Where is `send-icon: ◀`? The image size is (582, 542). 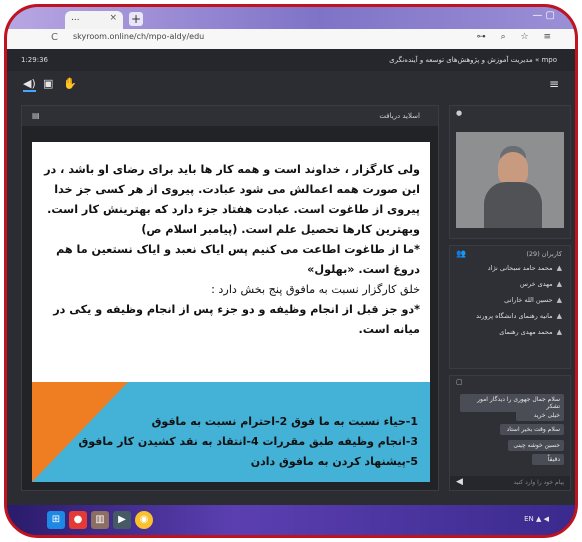
send-icon: ◀ is located at coordinates (459, 482).